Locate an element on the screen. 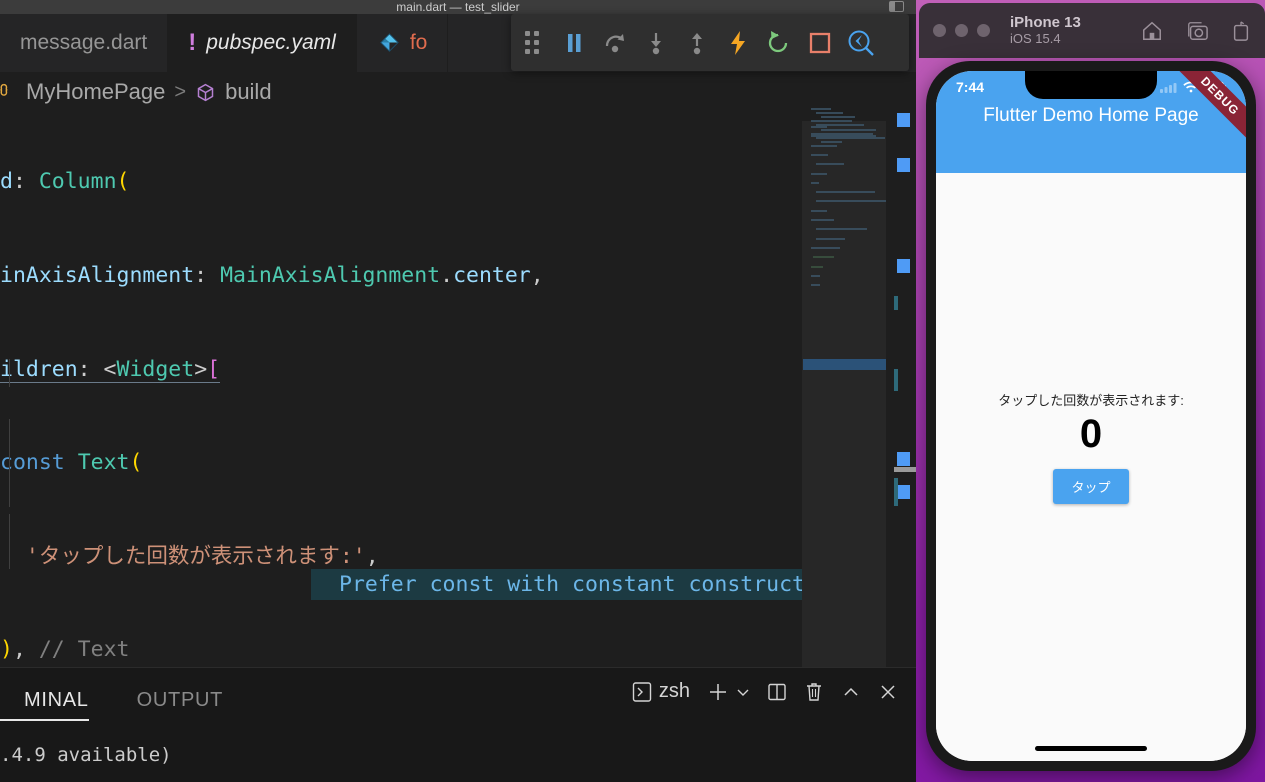 The height and width of the screenshot is (782, 1265). maximize-panel-button is located at coordinates (851, 692).